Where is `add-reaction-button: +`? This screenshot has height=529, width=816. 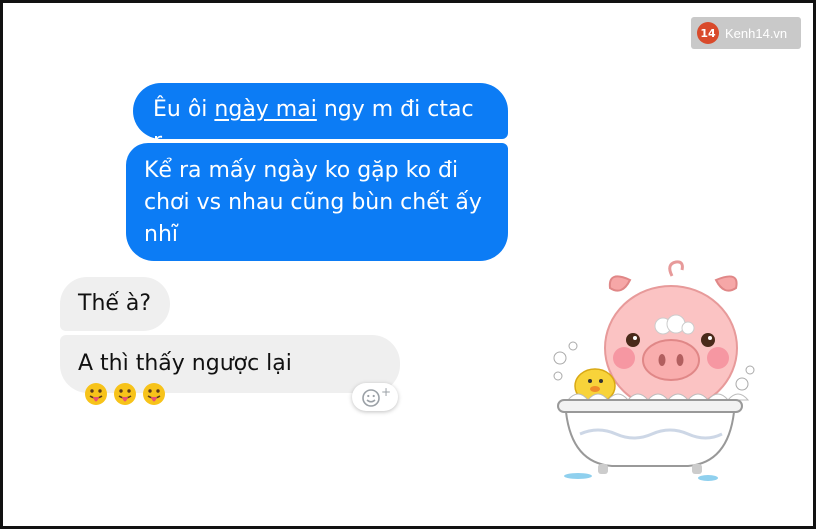 add-reaction-button: + is located at coordinates (375, 397).